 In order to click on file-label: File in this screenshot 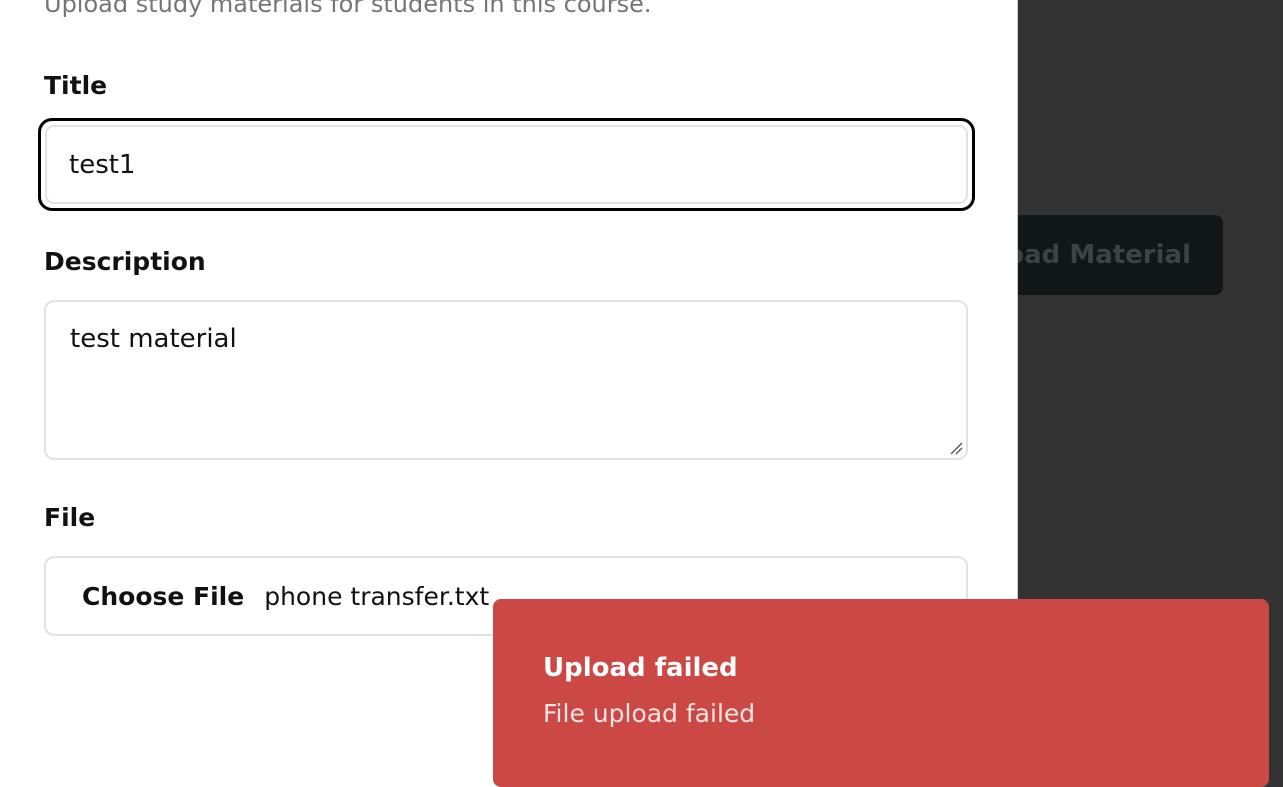, I will do `click(70, 517)`.